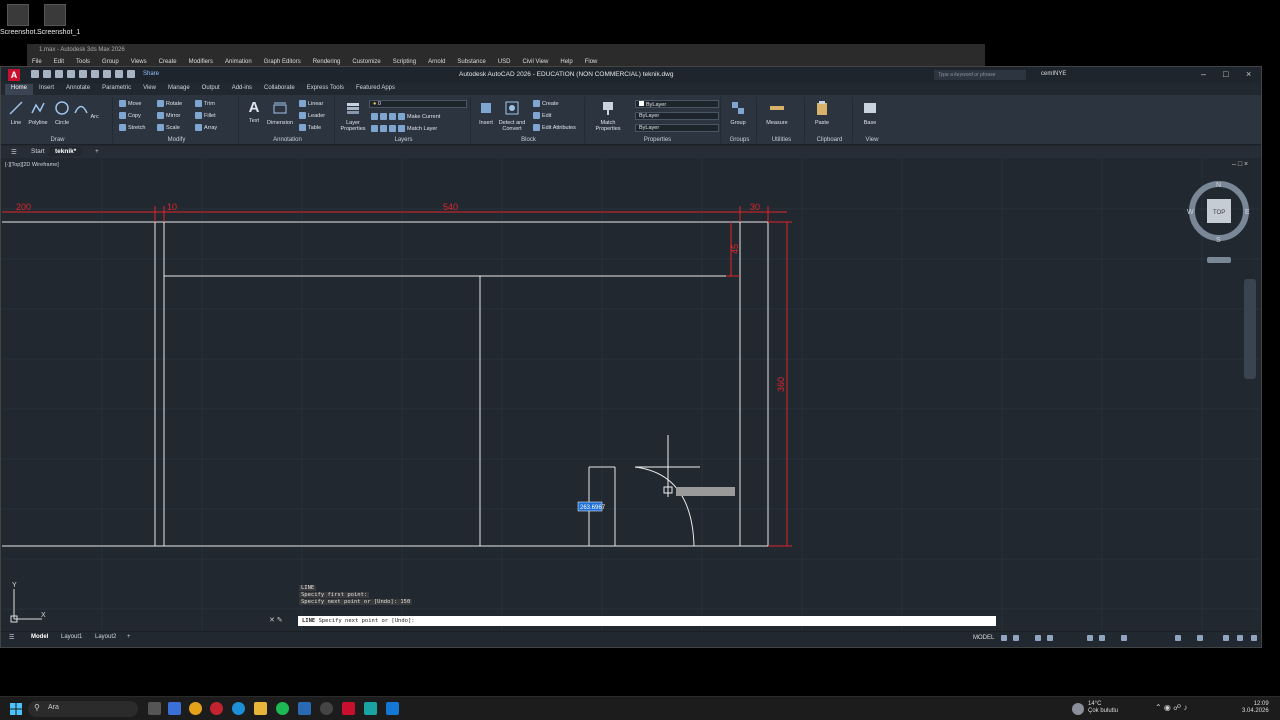 Image resolution: width=1280 pixels, height=720 pixels. Describe the element at coordinates (19, 89) in the screenshot. I see `tab-home: Home` at that location.